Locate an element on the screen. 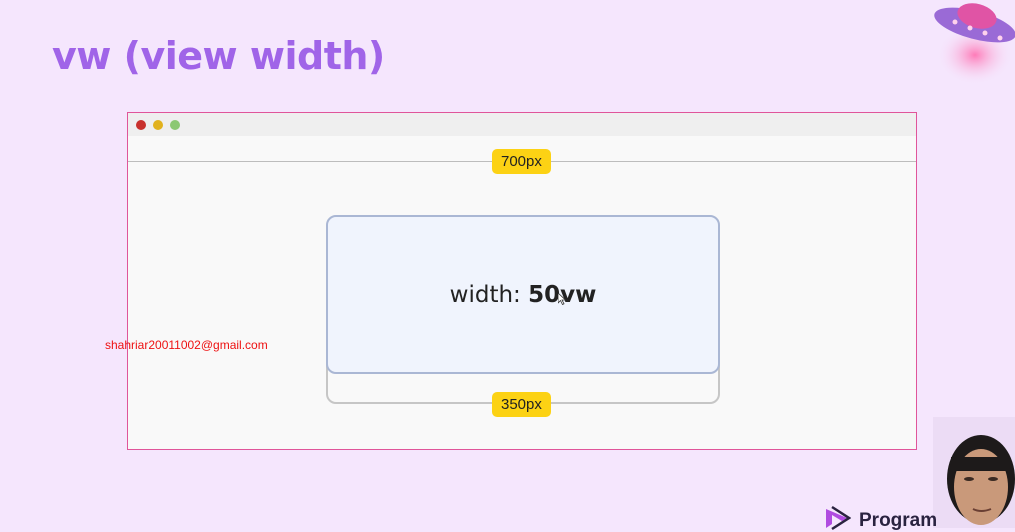  mouse-cursor-icon is located at coordinates (562, 299).